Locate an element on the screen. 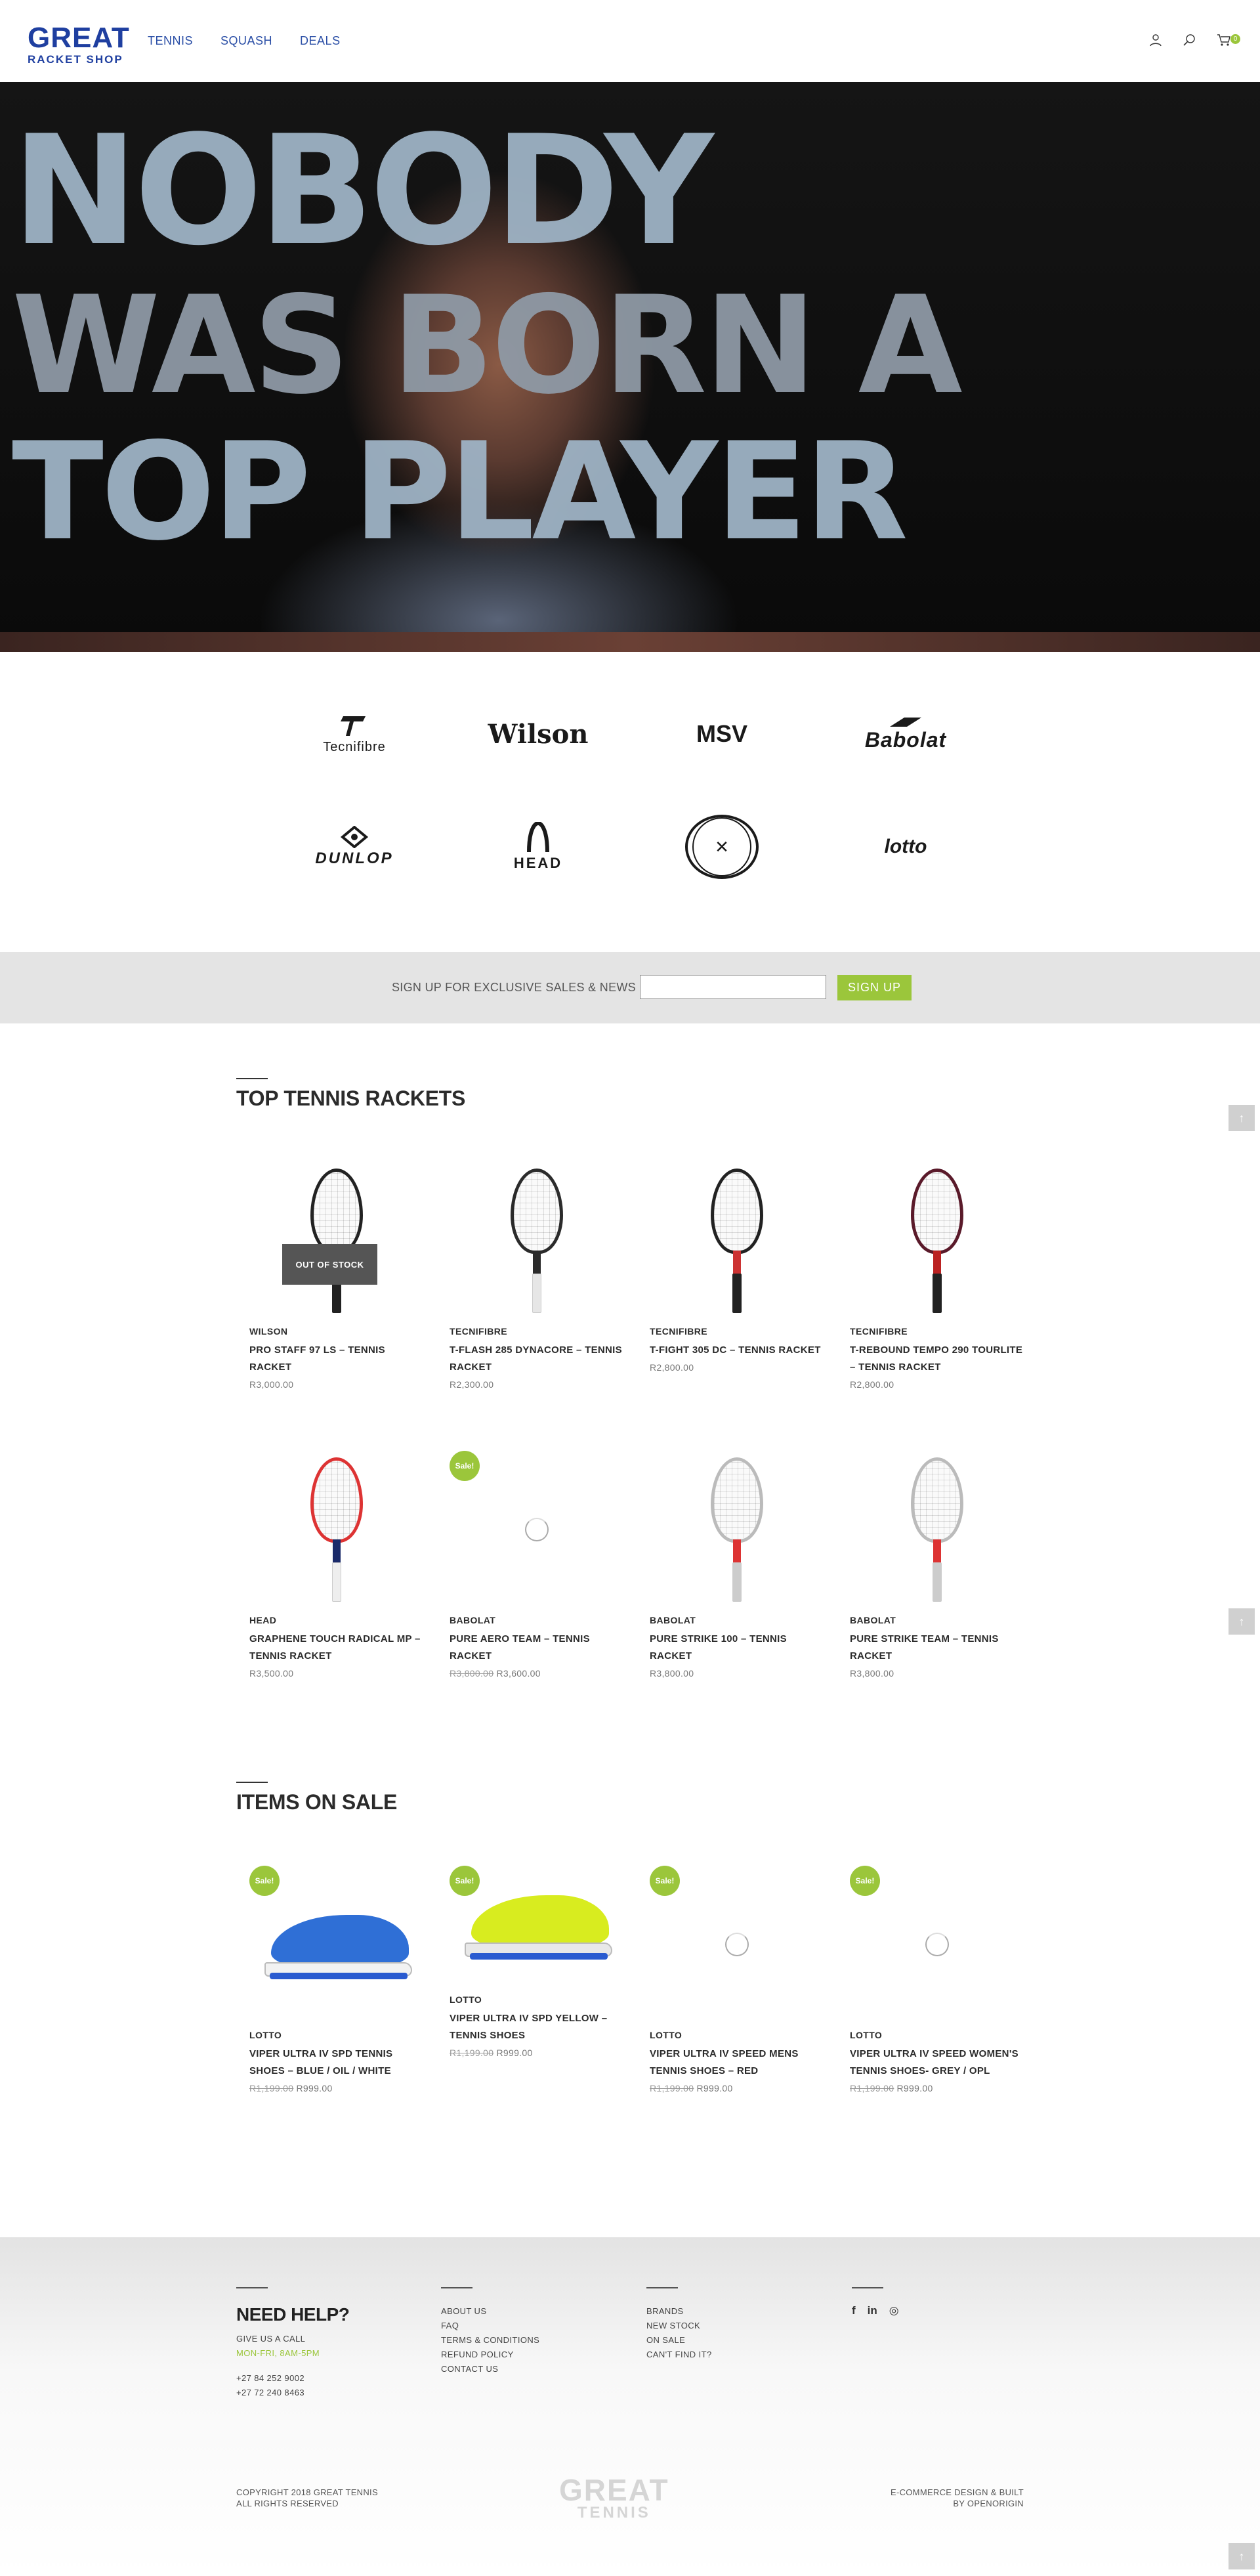 The width and height of the screenshot is (1260, 2576). old-price: R1,199.00 is located at coordinates (672, 2088).